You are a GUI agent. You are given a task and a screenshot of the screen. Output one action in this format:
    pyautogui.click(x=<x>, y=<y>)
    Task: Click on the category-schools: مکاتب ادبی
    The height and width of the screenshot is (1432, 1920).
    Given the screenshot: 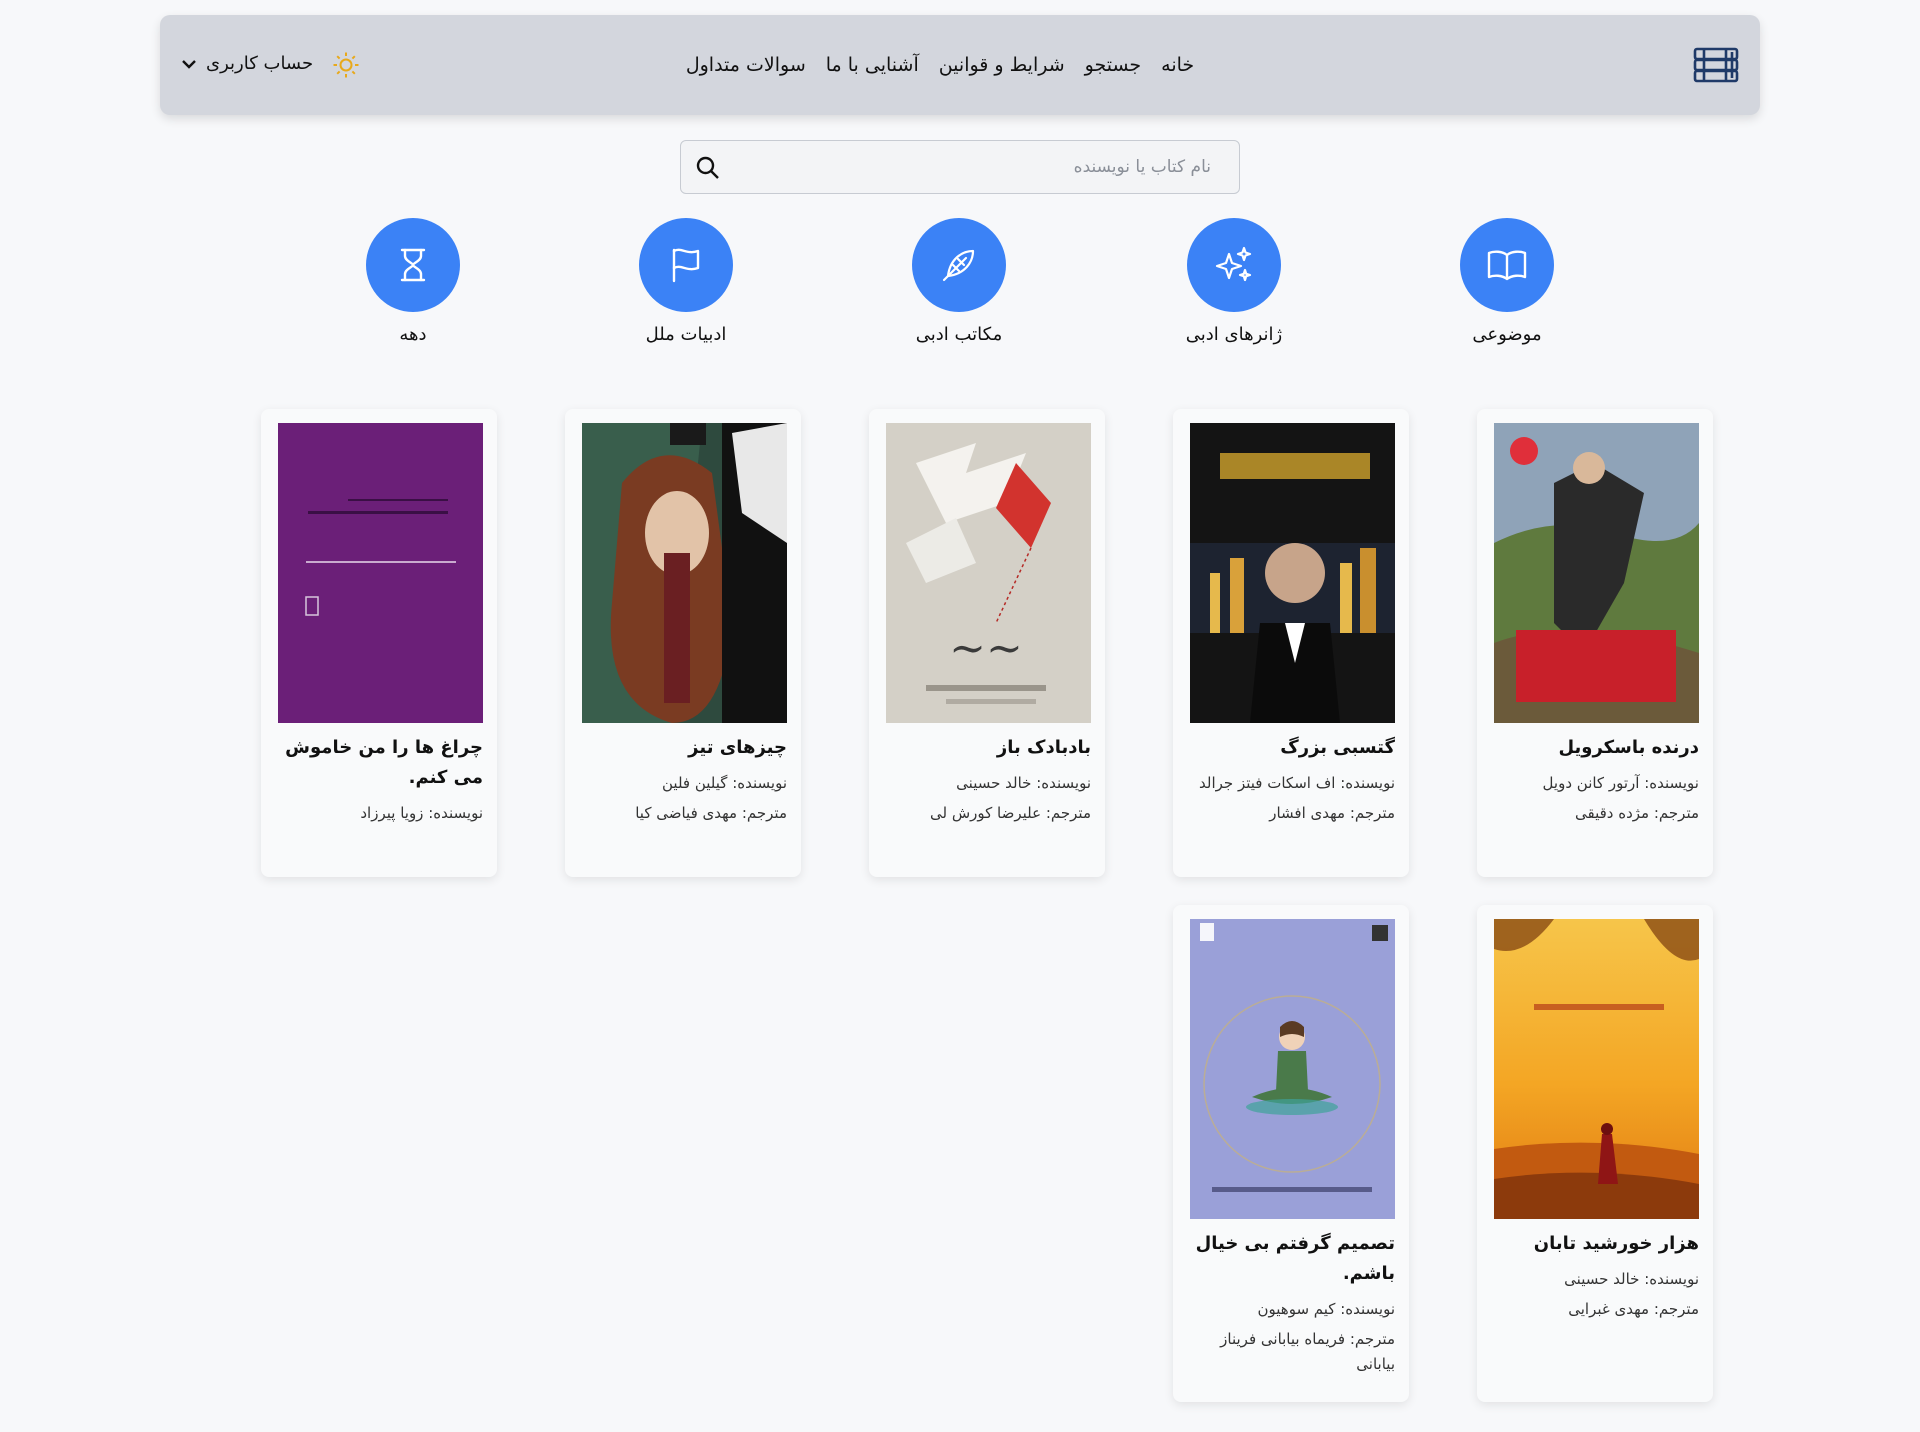 What is the action you would take?
    pyautogui.click(x=959, y=281)
    